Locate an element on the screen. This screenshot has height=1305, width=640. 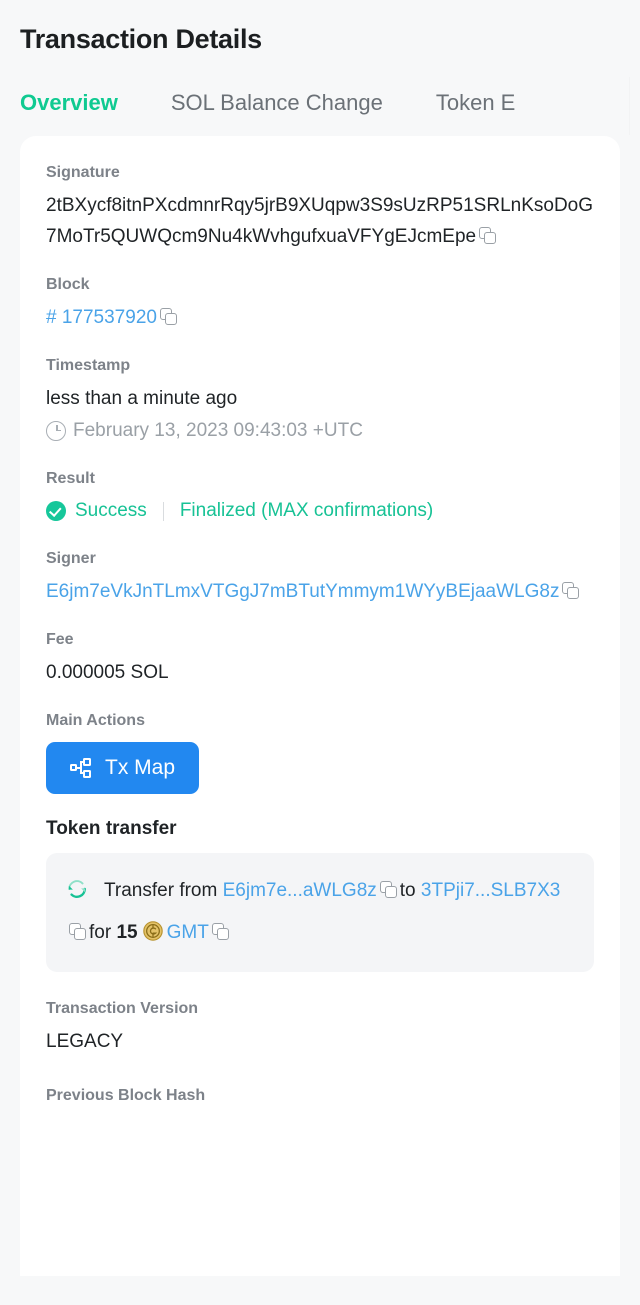
result-value-row: Success Finalized (MAX confirmations) is located at coordinates (320, 511).